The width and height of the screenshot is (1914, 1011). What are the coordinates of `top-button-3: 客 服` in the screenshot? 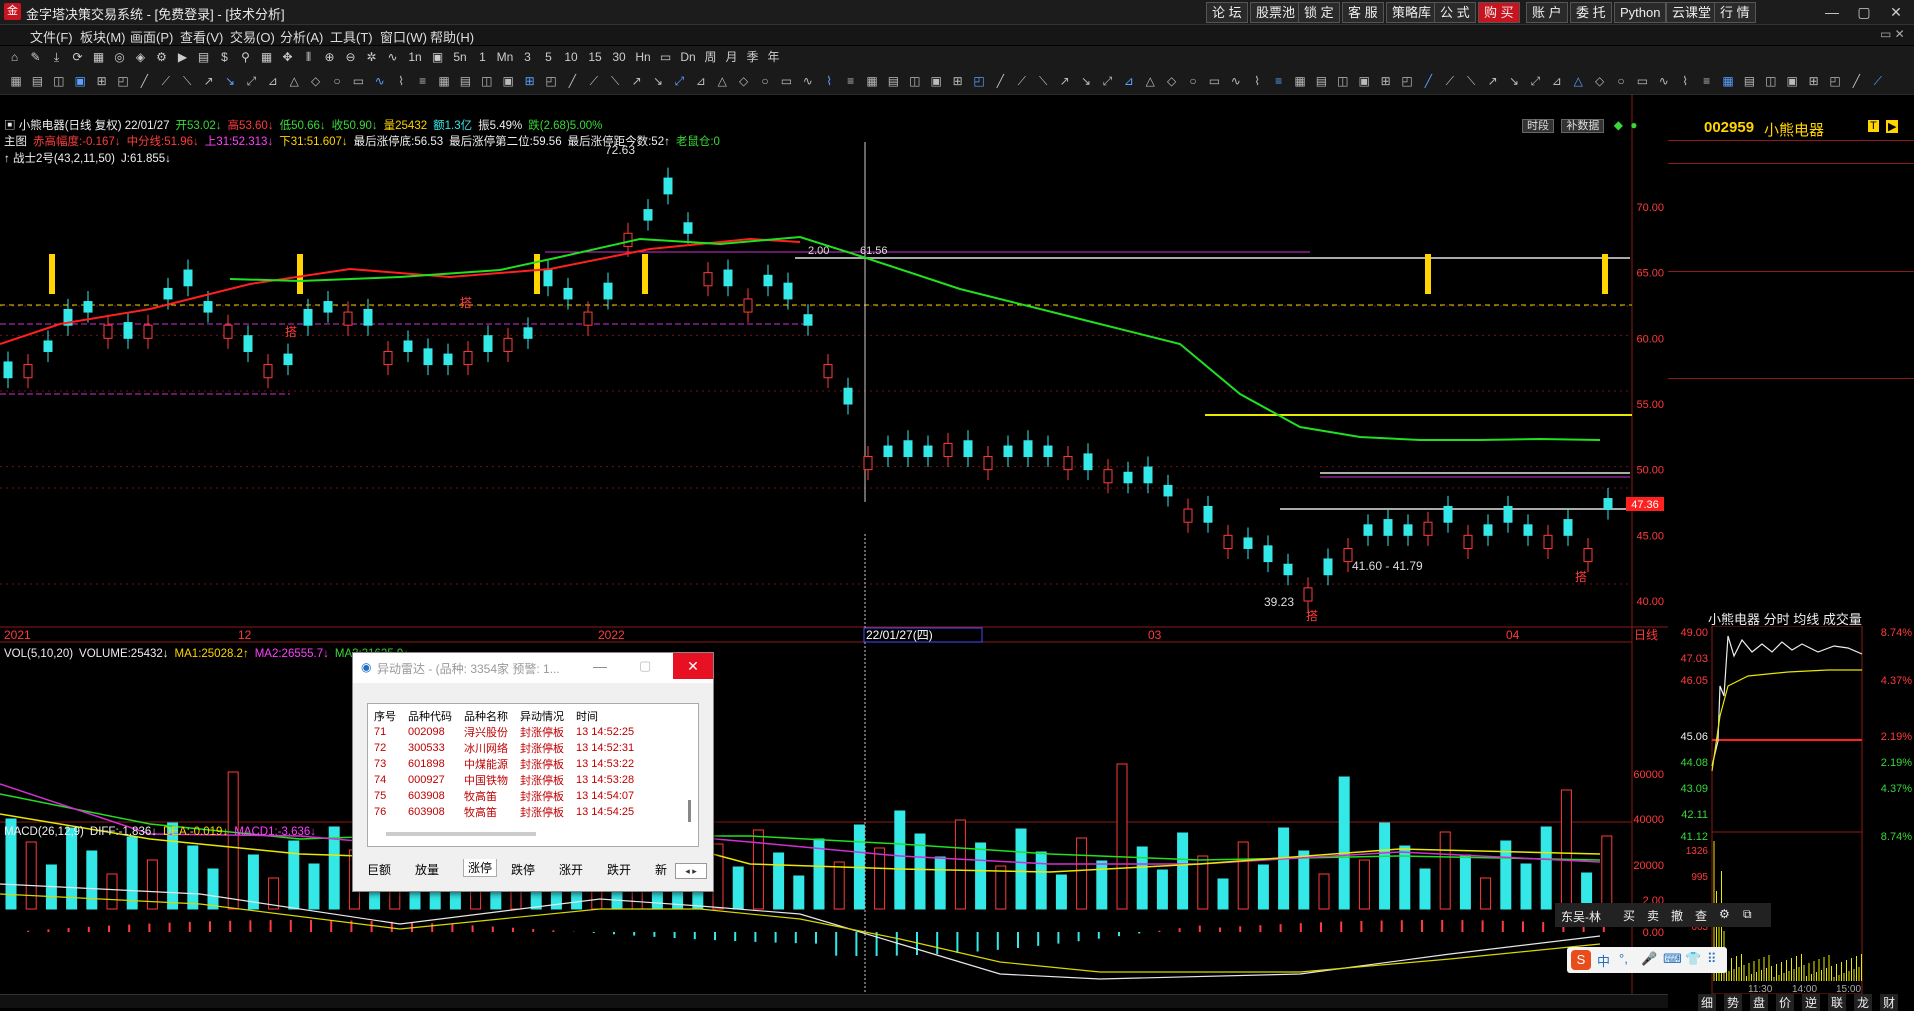 It's located at (1363, 12).